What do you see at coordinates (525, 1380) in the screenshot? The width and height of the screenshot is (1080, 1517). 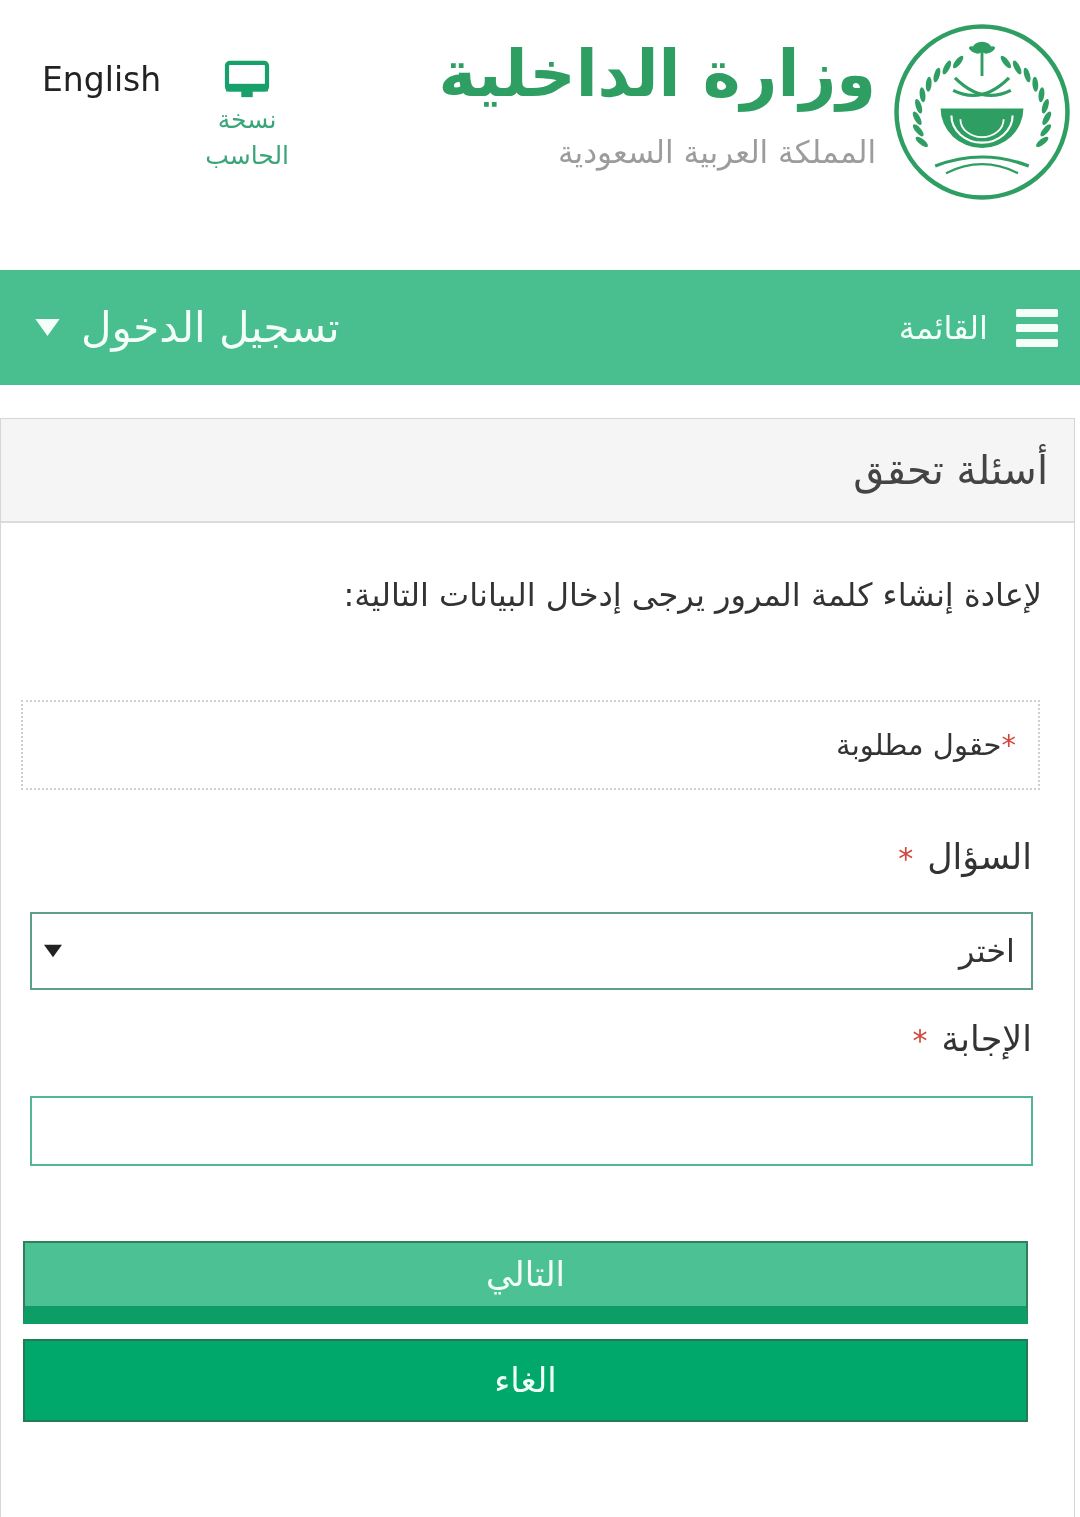 I see `cancel-button: الغاء` at bounding box center [525, 1380].